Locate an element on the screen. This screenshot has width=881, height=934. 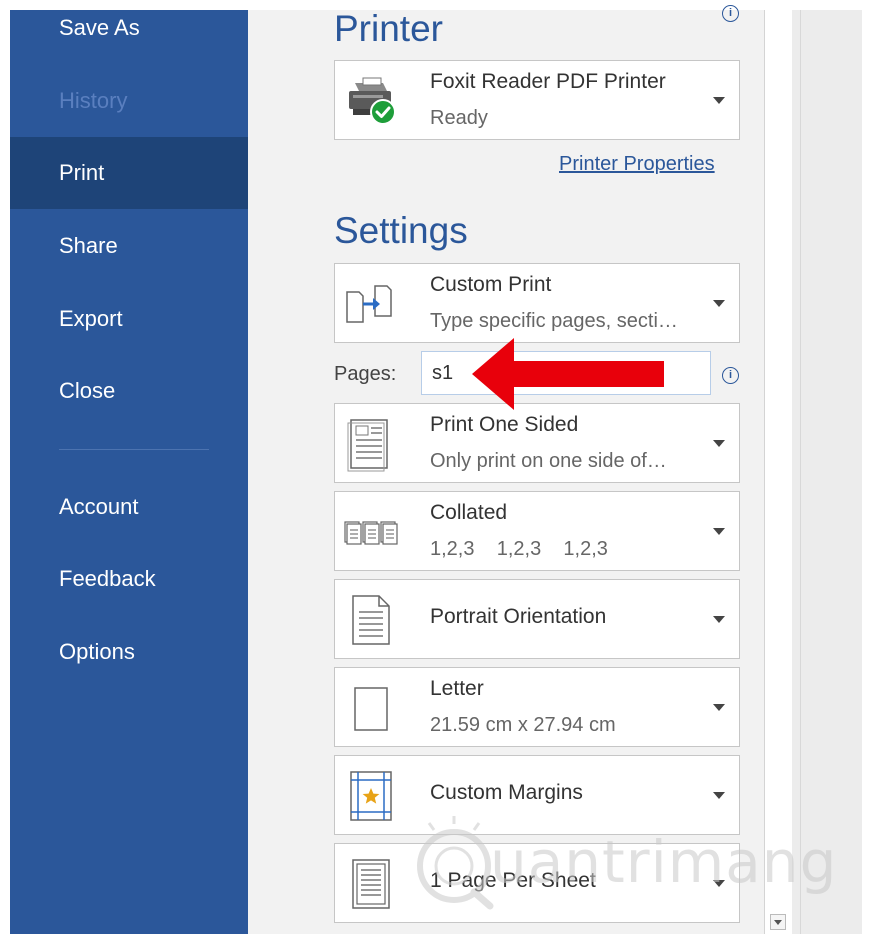
scroll-down-arrow-icon is located at coordinates (778, 922).